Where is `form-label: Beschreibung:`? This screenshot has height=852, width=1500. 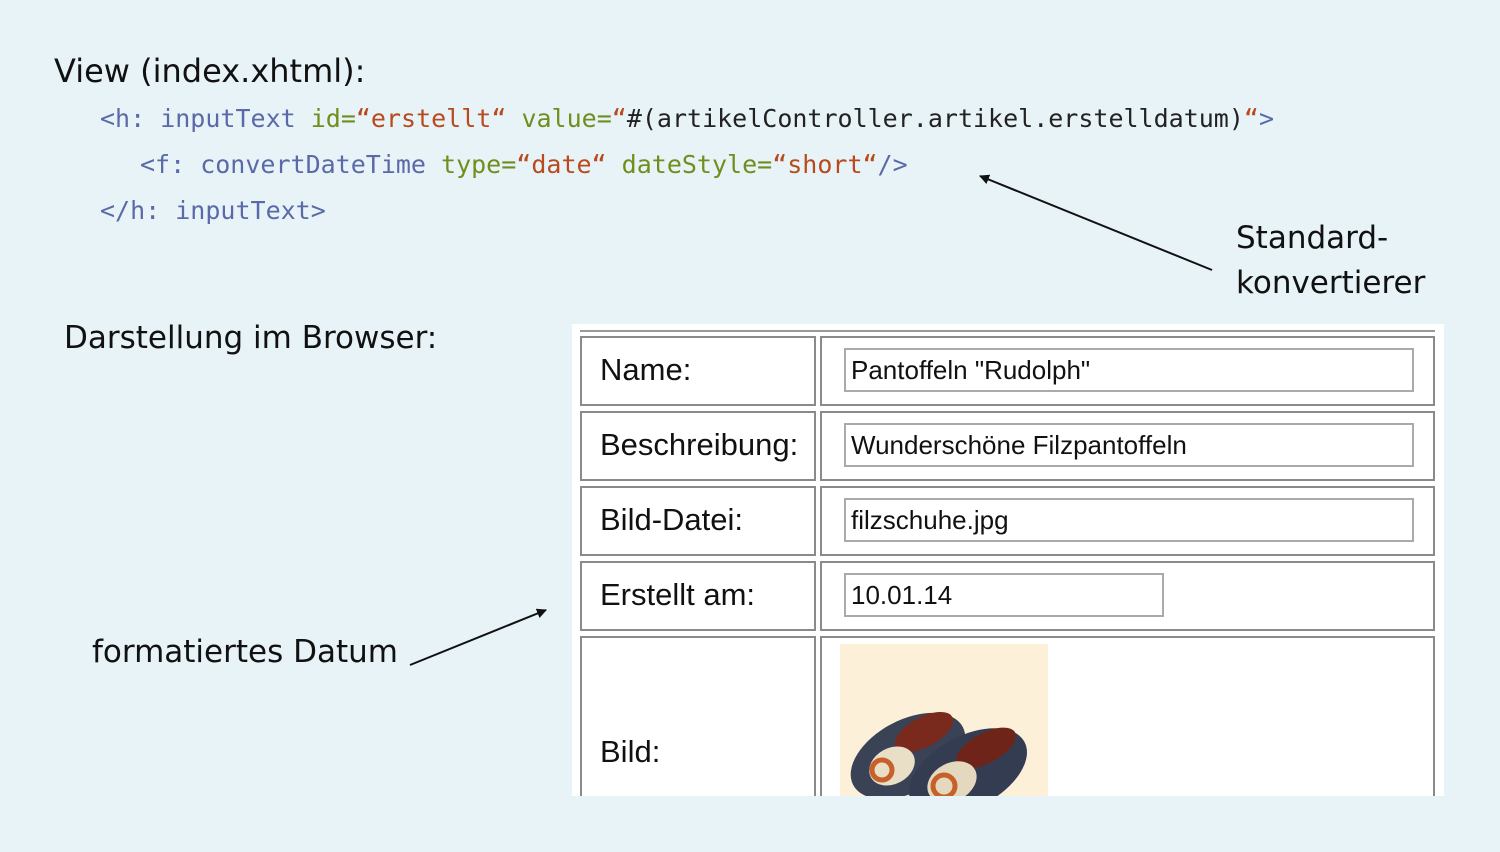 form-label: Beschreibung: is located at coordinates (699, 444).